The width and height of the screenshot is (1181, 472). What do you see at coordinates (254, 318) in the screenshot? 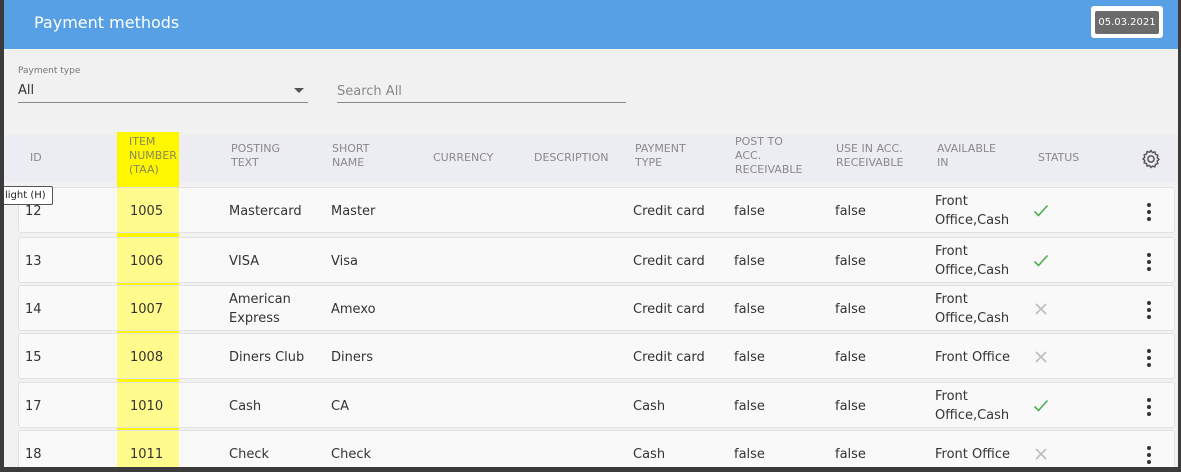
I see `cell-line: Express` at bounding box center [254, 318].